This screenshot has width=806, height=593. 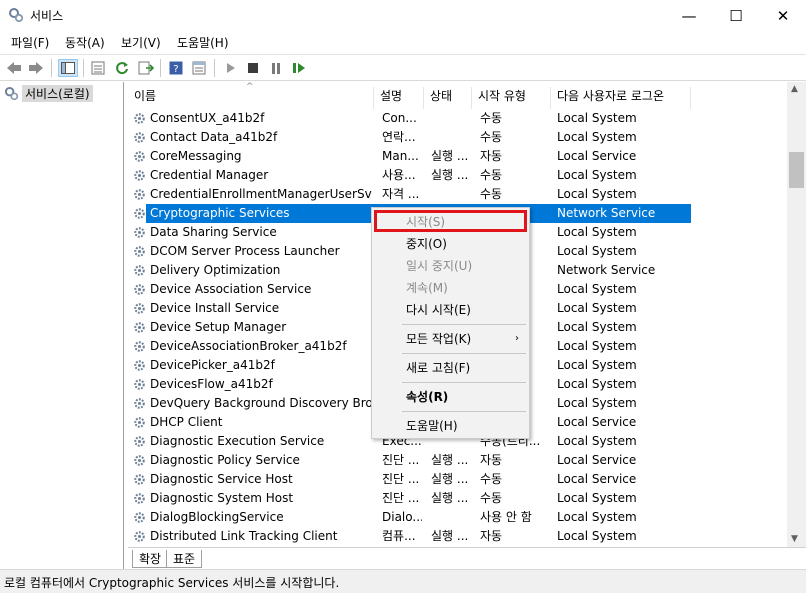 What do you see at coordinates (203, 42) in the screenshot?
I see `menu-help: 도움말(H)` at bounding box center [203, 42].